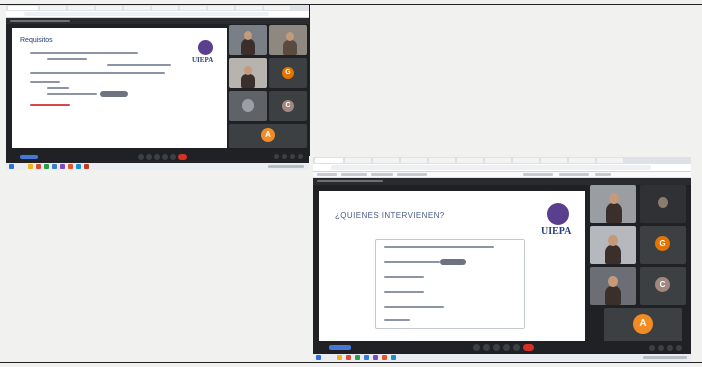 Image resolution: width=702 pixels, height=367 pixels. Describe the element at coordinates (450, 284) in the screenshot. I see `slide-content-box` at that location.